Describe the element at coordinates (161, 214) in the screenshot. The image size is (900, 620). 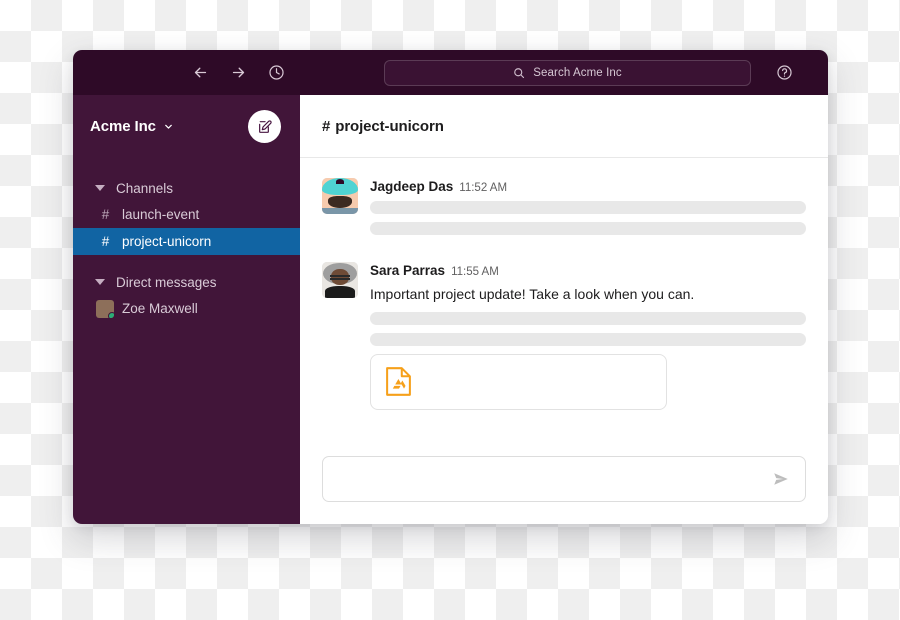
I see `sidebar-item-label: launch-event` at that location.